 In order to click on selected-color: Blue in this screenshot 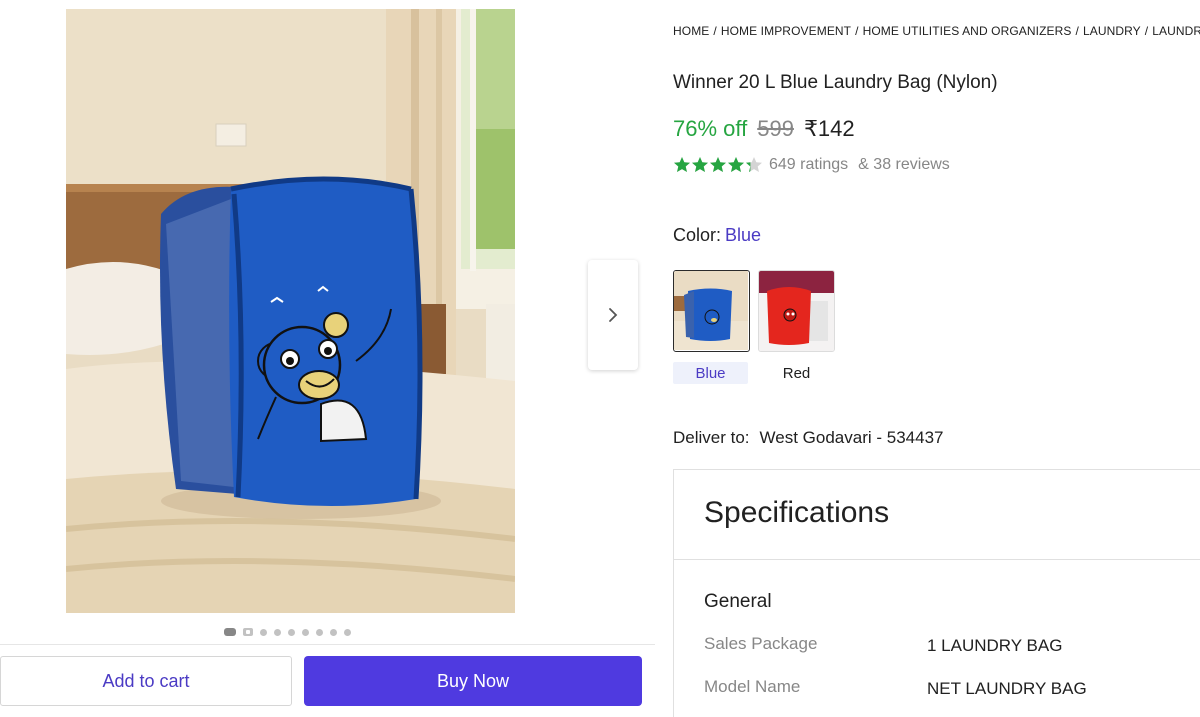, I will do `click(743, 235)`.